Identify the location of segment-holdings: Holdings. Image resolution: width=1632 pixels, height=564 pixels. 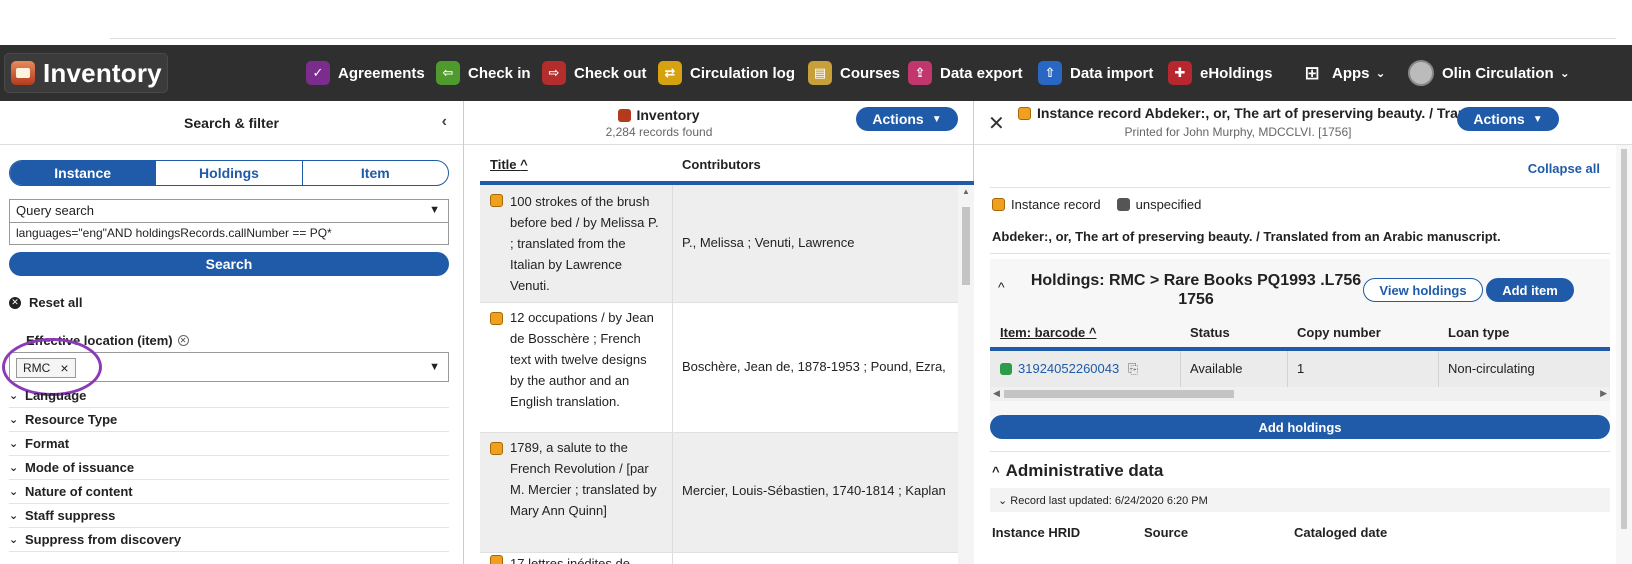
(229, 173).